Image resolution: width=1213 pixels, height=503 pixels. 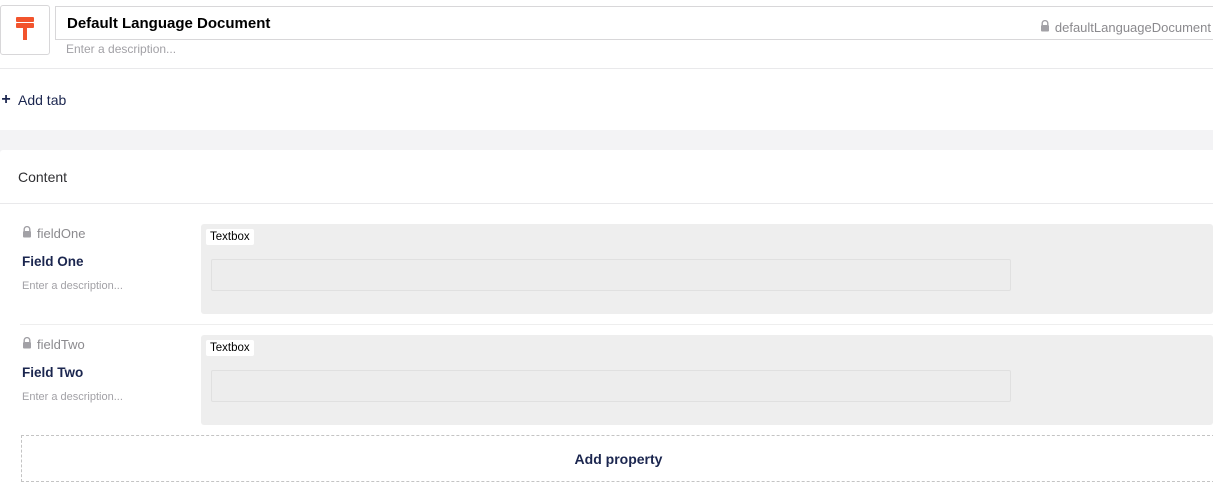 I want to click on add-tab-button: + Add tab, so click(x=33, y=100).